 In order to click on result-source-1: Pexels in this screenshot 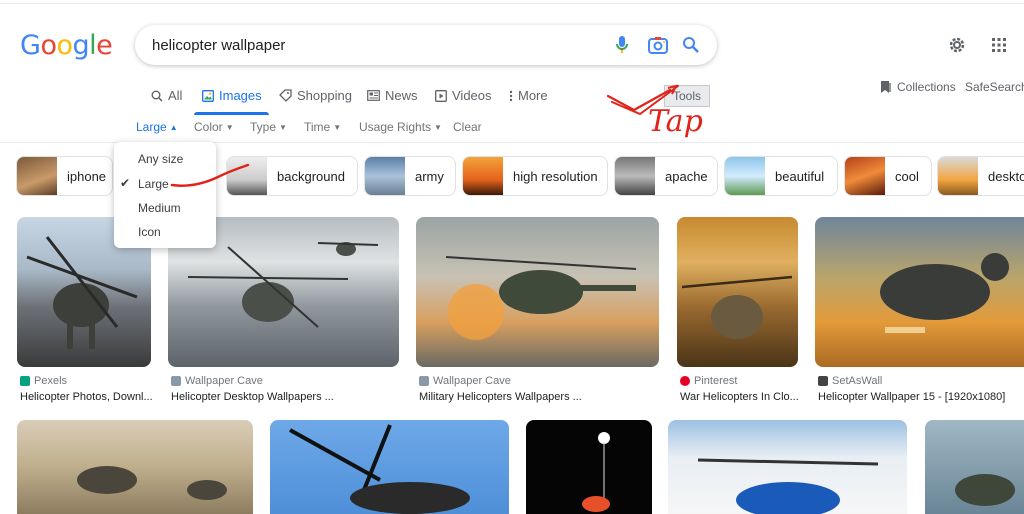, I will do `click(43, 381)`.